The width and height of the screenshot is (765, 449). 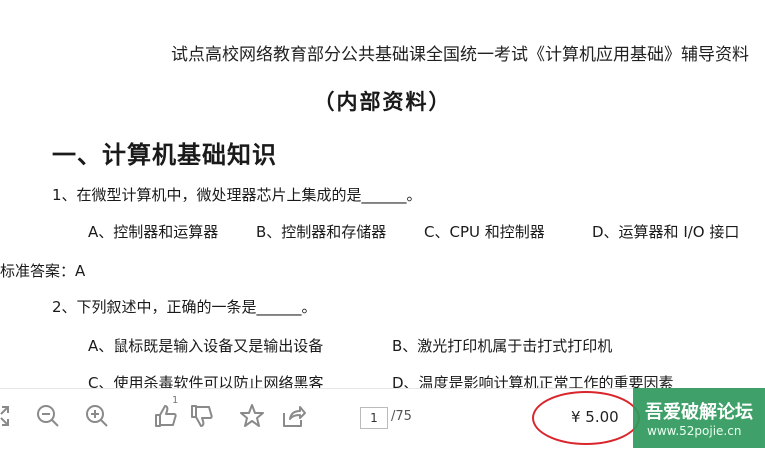 I want to click on zoom-out-icon, so click(x=48, y=416).